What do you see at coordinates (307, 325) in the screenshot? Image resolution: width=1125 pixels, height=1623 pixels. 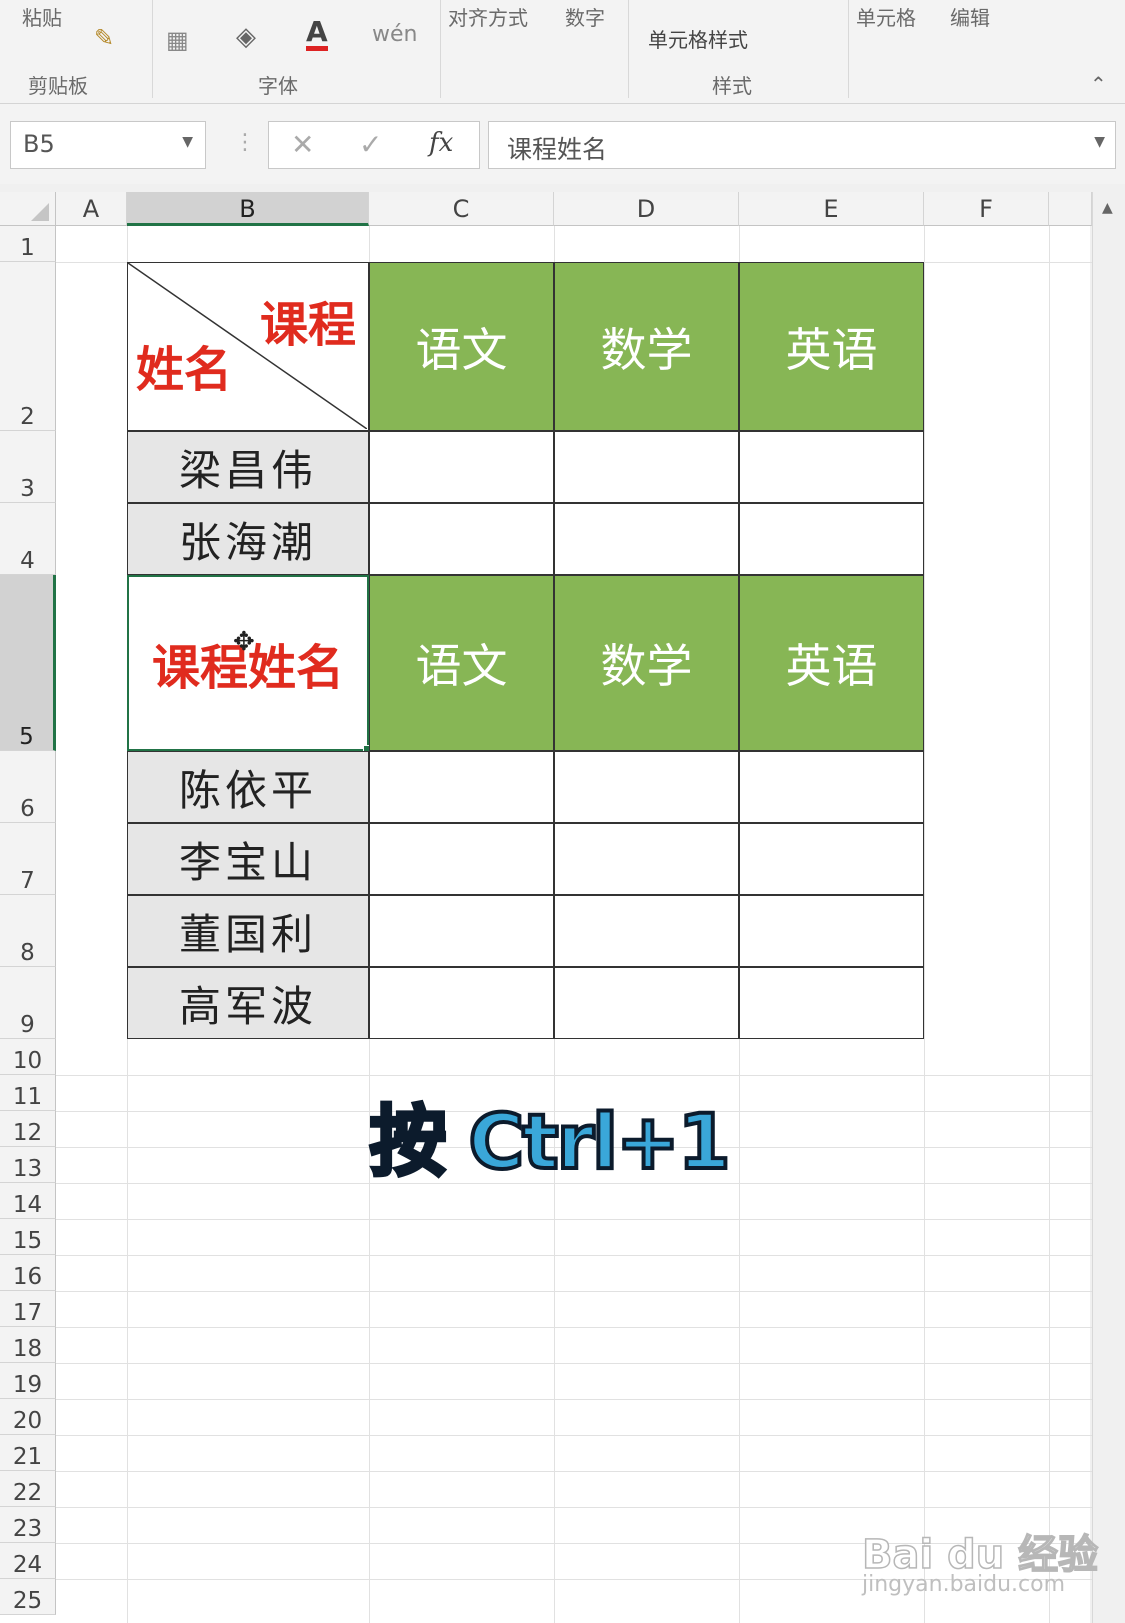 I see `header-course-label: 课程` at bounding box center [307, 325].